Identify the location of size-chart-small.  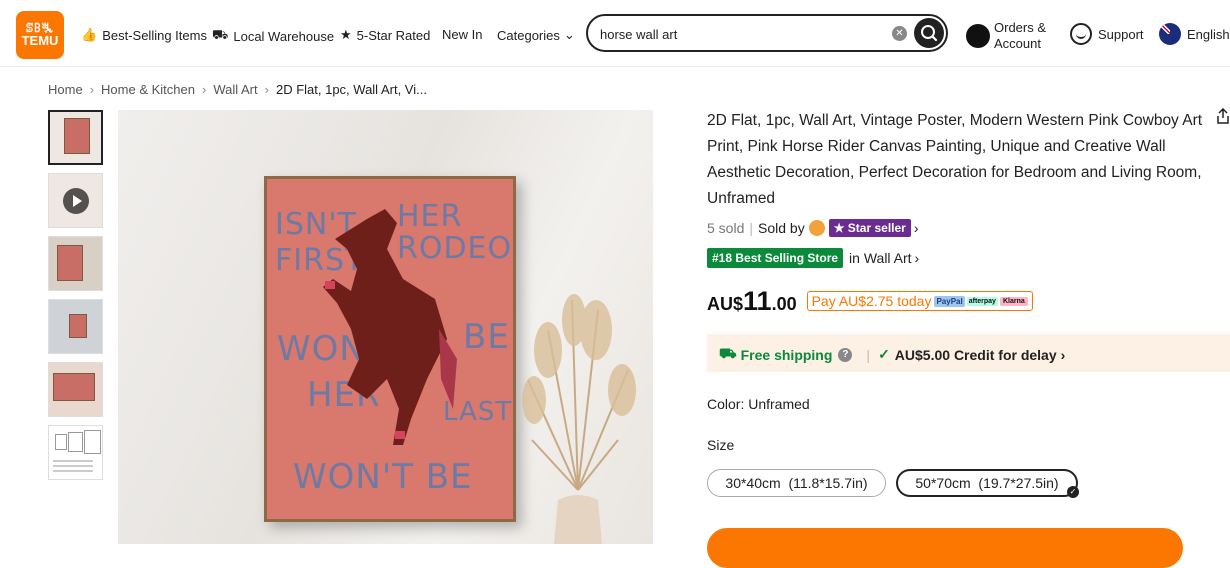
(61, 442).